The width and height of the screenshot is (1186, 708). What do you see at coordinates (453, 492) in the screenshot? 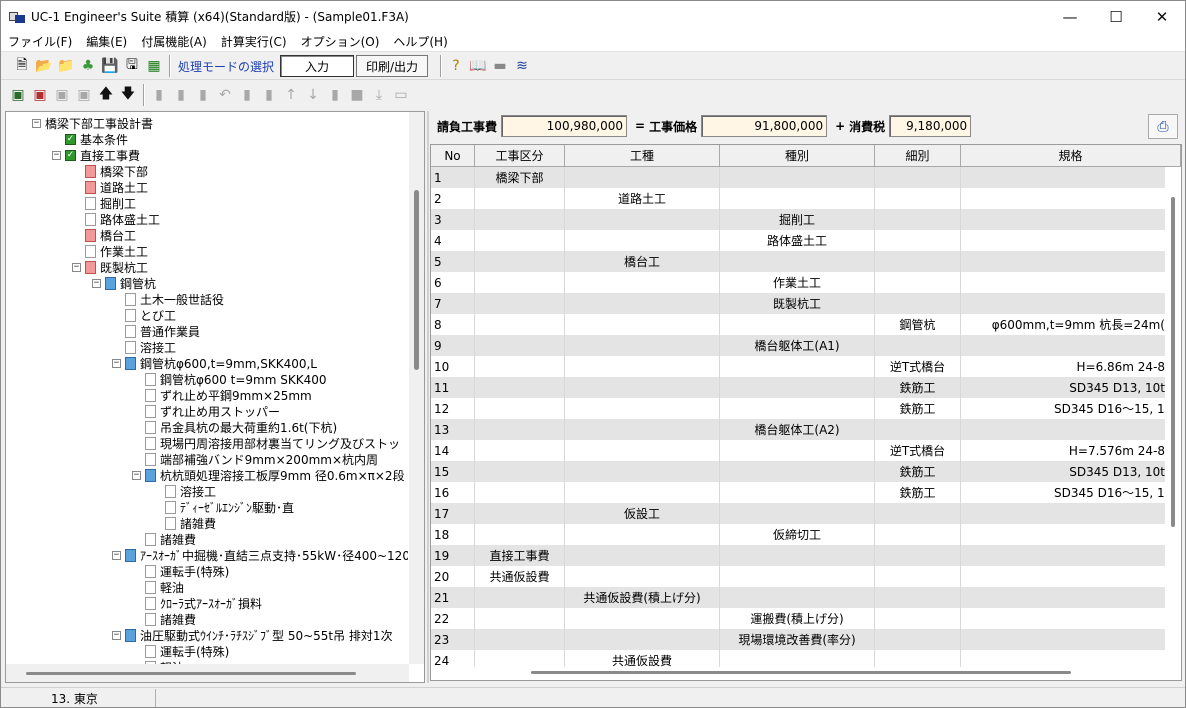
I see `table-cell: 16` at bounding box center [453, 492].